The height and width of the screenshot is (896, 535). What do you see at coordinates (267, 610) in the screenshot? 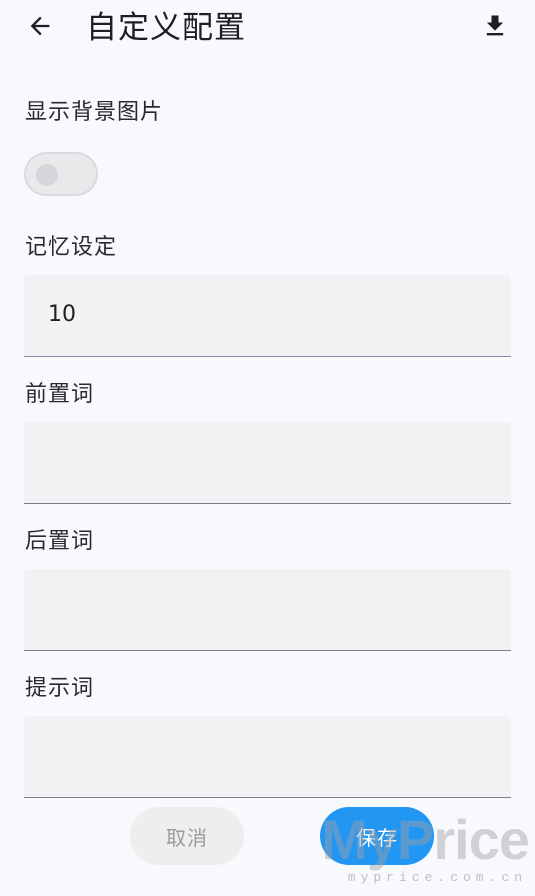
I see `suffix-field` at bounding box center [267, 610].